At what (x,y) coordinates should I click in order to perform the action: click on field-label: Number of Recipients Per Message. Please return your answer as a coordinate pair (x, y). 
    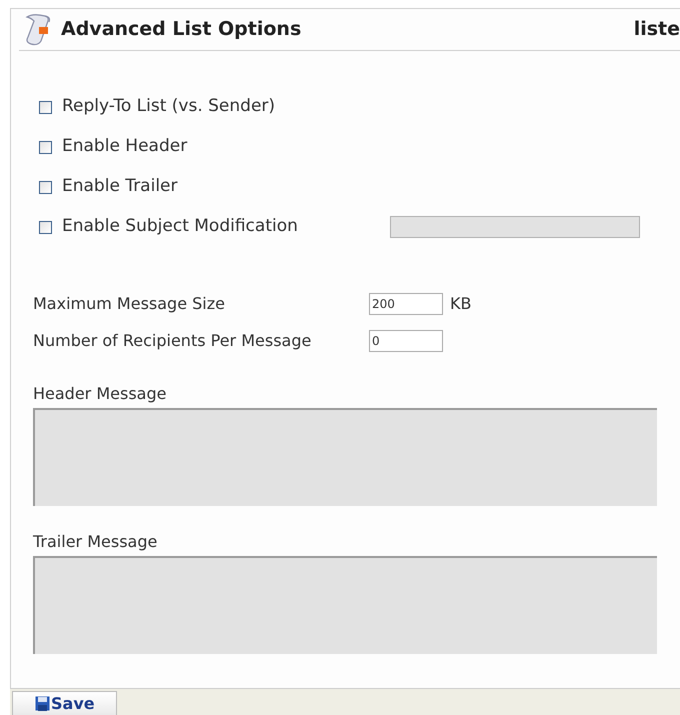
    Looking at the image, I should click on (172, 341).